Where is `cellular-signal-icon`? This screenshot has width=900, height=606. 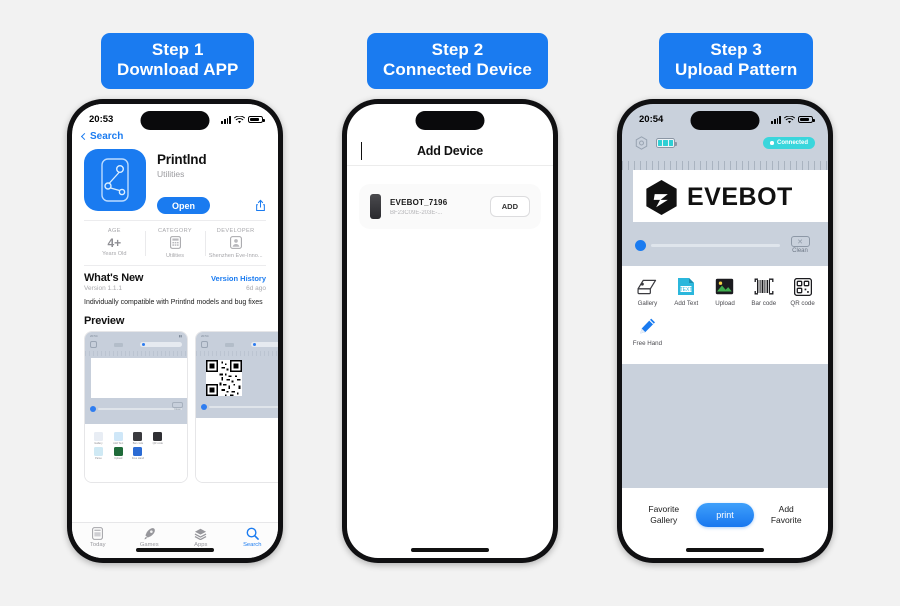
cellular-signal-icon is located at coordinates (776, 120).